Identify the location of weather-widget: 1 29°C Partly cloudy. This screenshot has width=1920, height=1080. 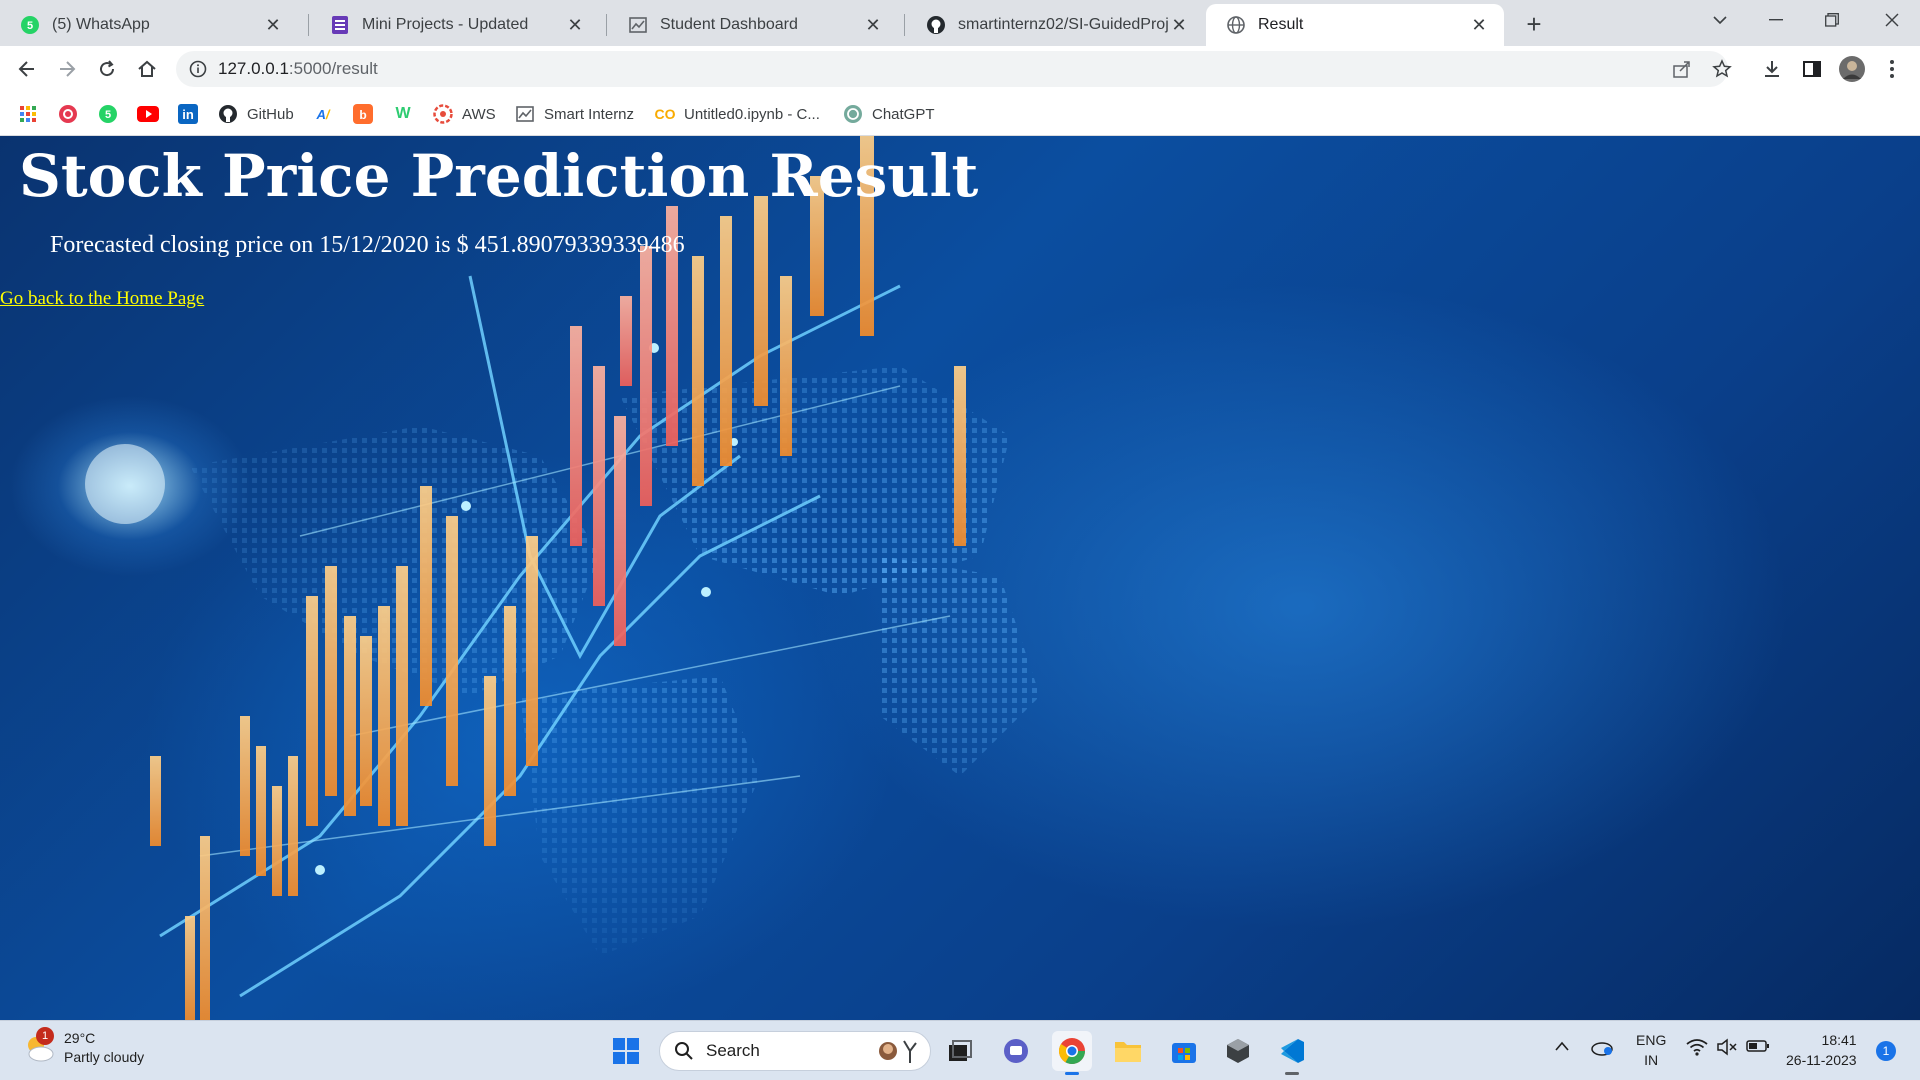
(83, 1047).